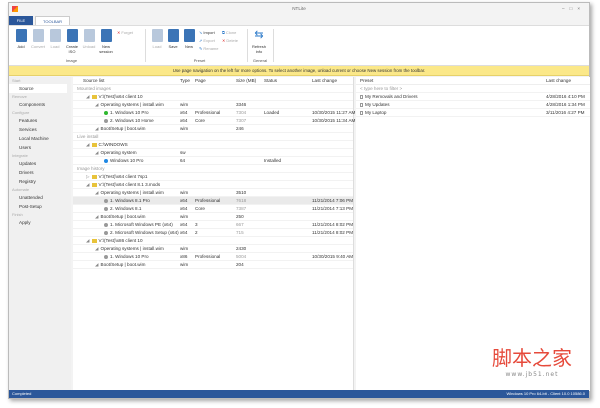 The width and height of the screenshot is (600, 408). I want to click on preset-button-new: New, so click(189, 39).